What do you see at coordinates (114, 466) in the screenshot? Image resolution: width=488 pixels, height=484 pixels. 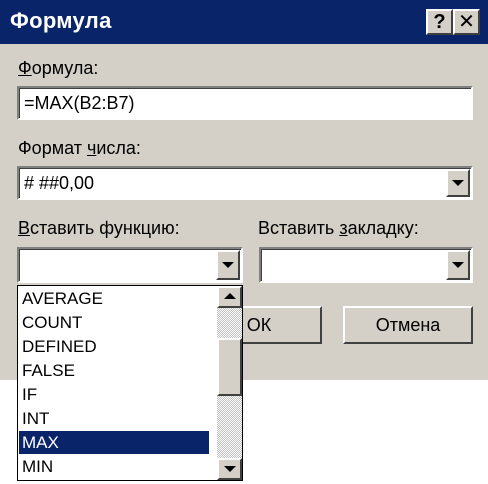 I see `list-item-min: MIN` at bounding box center [114, 466].